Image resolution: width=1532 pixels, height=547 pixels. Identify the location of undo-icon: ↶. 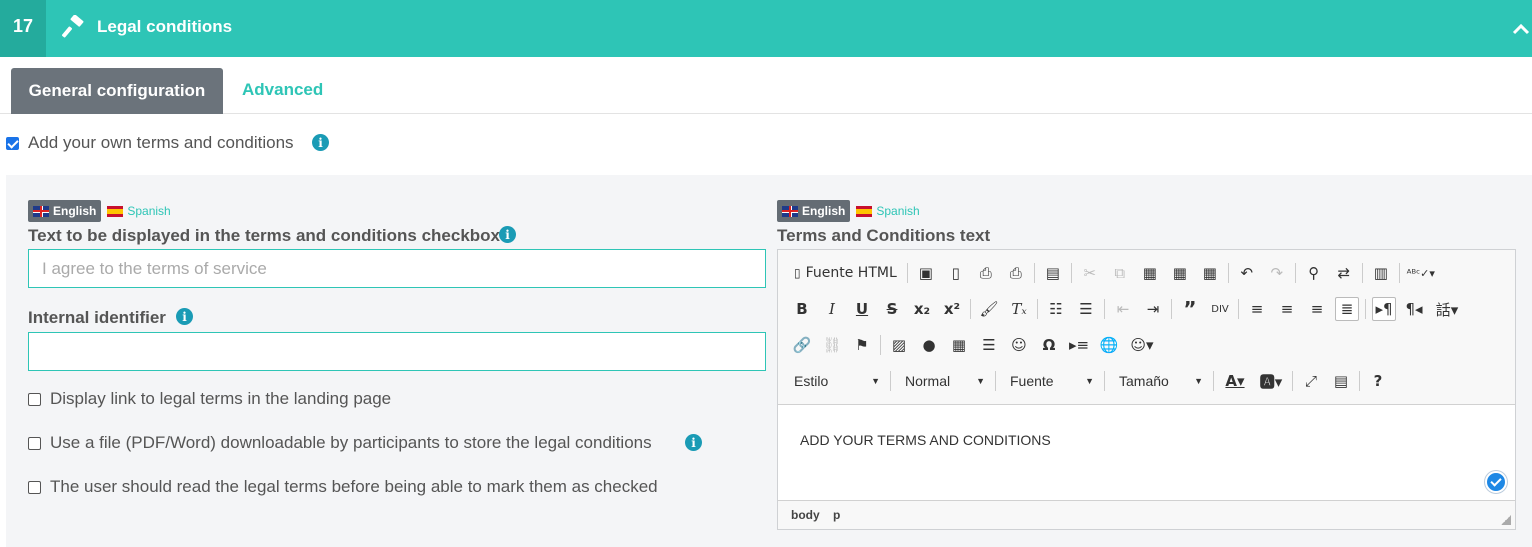
(1247, 273).